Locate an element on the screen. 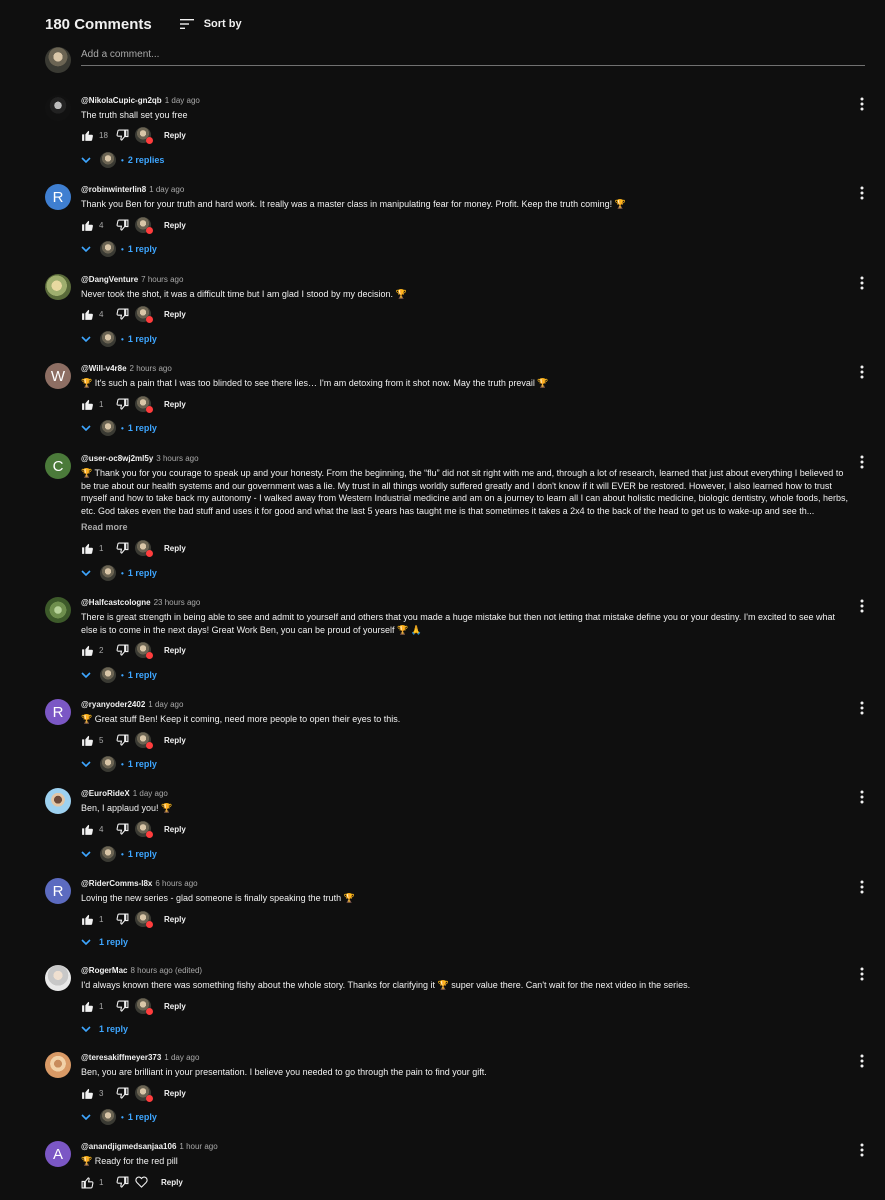 The height and width of the screenshot is (1200, 885). comment-author: @NikolaCupic-gn2qb is located at coordinates (121, 100).